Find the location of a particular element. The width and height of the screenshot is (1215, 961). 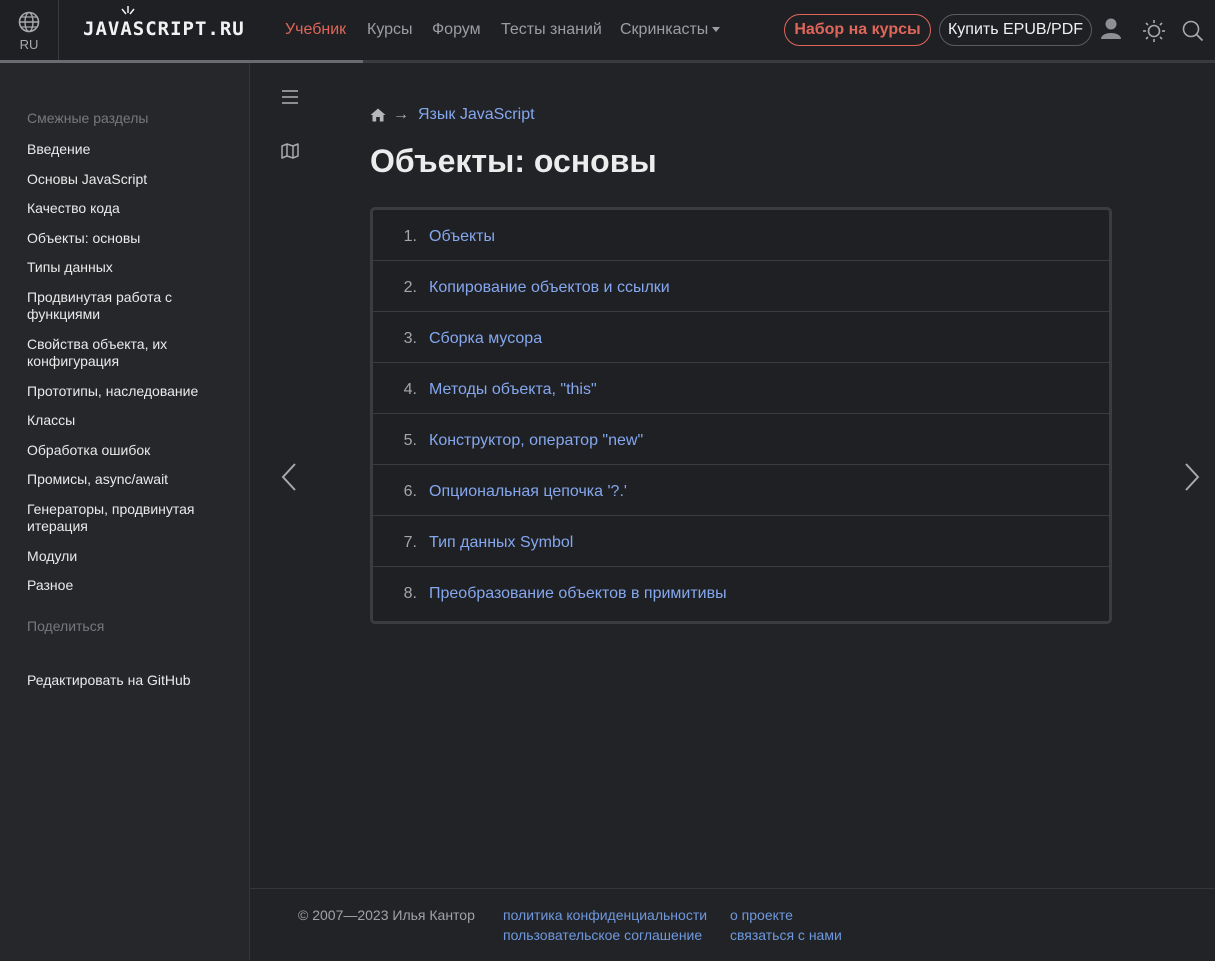

sidebar-item: Свойства объекта, их конфигурация is located at coordinates (127, 353).